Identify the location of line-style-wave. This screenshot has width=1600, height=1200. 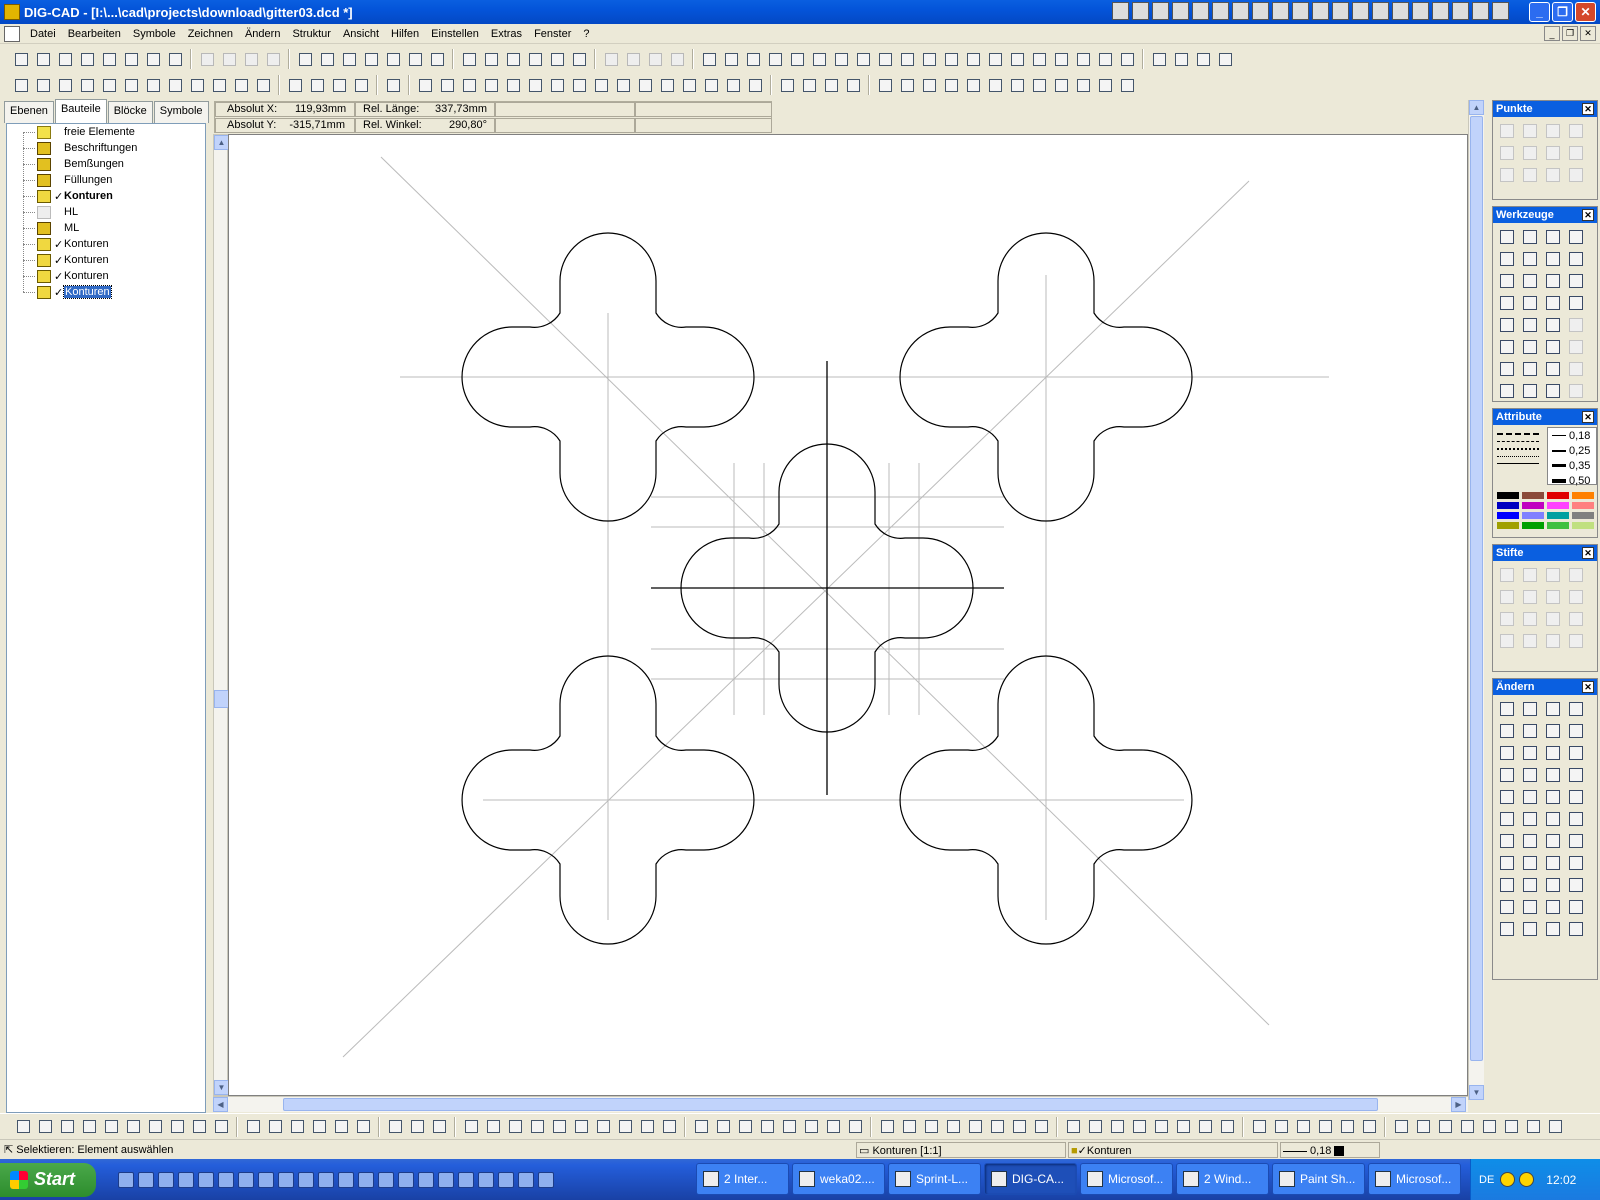
(1518, 463).